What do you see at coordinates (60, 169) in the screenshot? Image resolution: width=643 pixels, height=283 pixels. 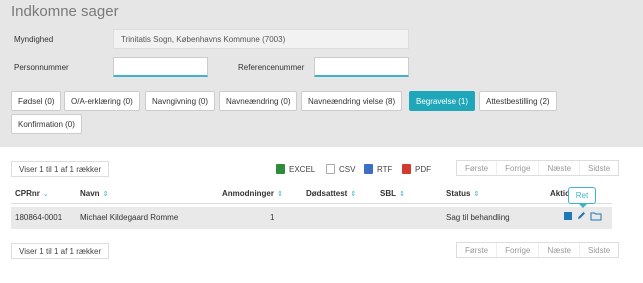 I see `row-count-info: Viser 1 til 1 af 1 rækker` at bounding box center [60, 169].